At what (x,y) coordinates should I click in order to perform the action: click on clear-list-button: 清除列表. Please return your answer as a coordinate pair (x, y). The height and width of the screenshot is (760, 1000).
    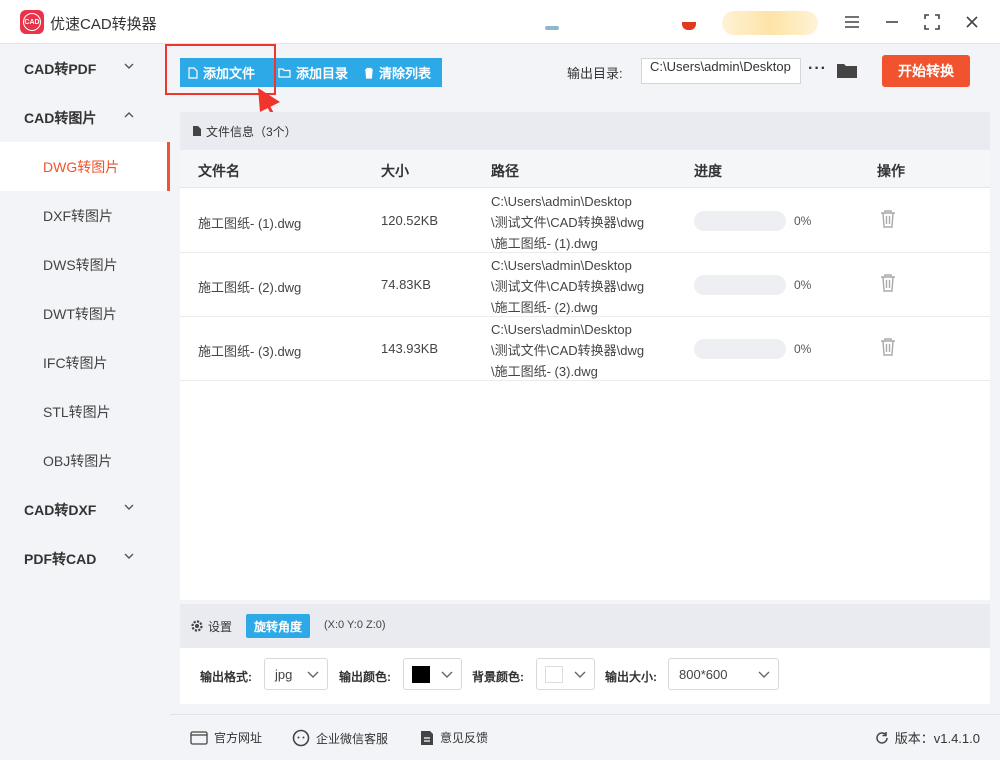
    Looking at the image, I should click on (399, 72).